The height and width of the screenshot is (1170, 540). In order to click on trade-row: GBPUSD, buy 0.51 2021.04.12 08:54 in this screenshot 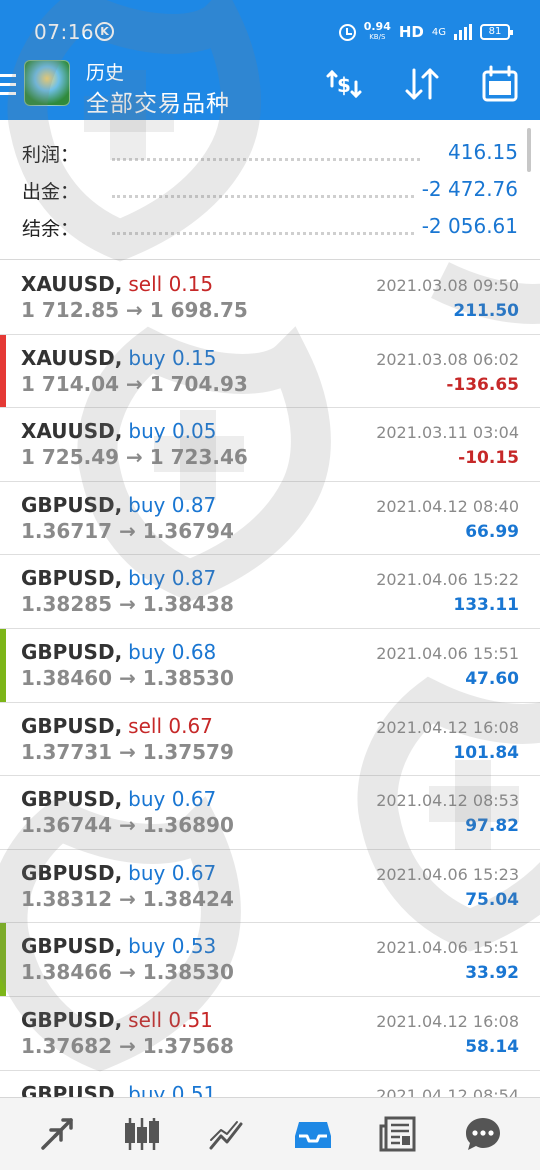, I will do `click(270, 1083)`.